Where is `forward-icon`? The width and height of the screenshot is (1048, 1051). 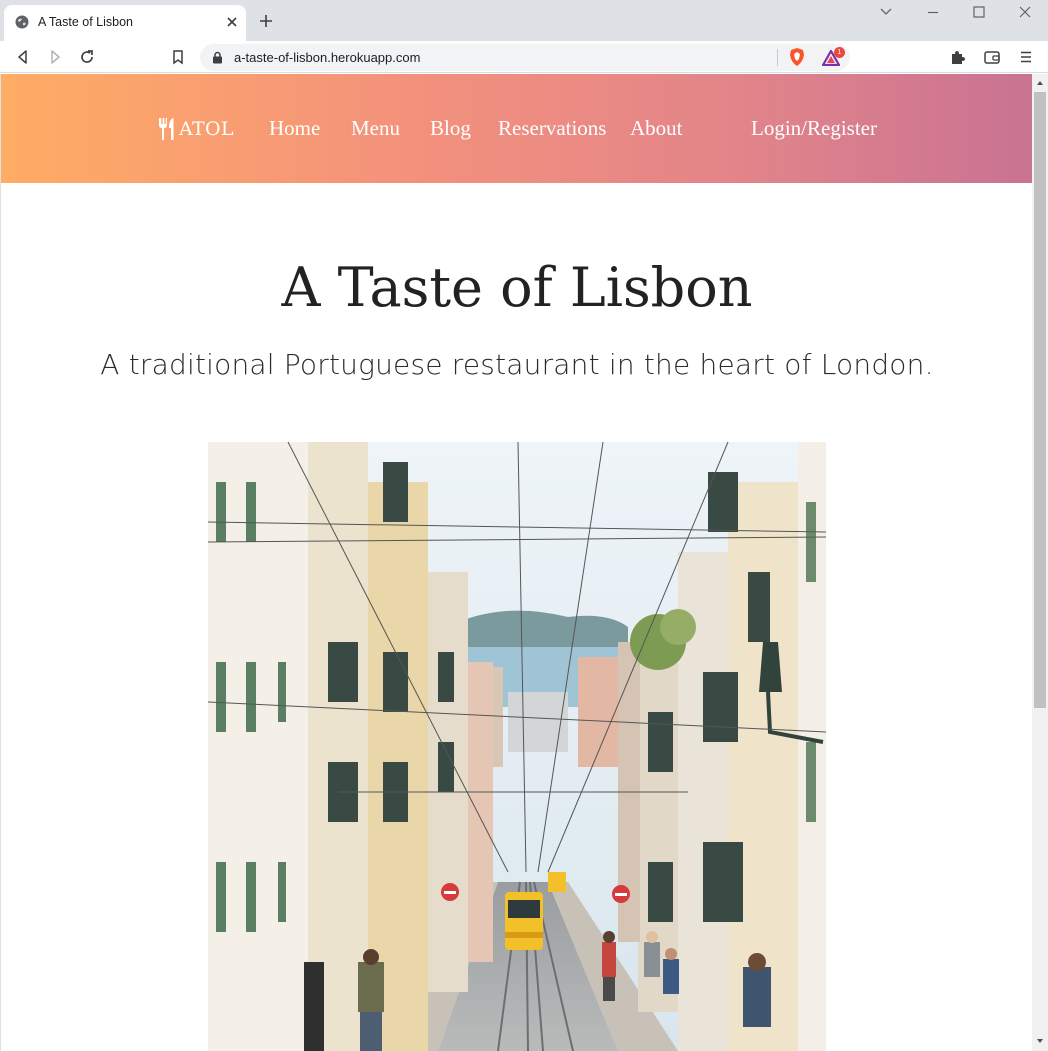
forward-icon is located at coordinates (55, 57).